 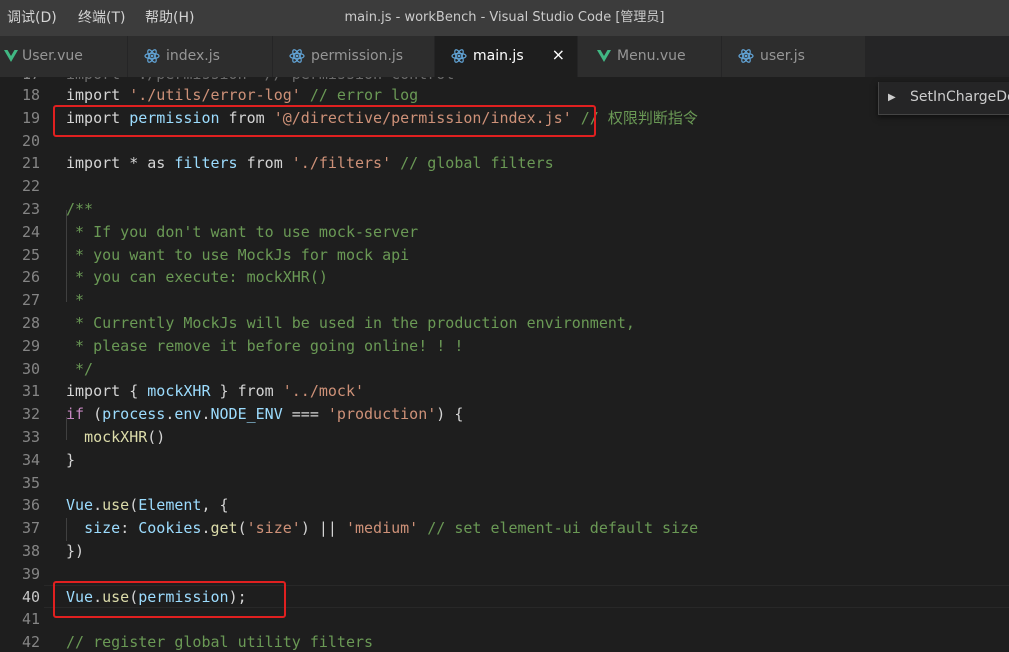 I want to click on line-number: 19, so click(x=30, y=118).